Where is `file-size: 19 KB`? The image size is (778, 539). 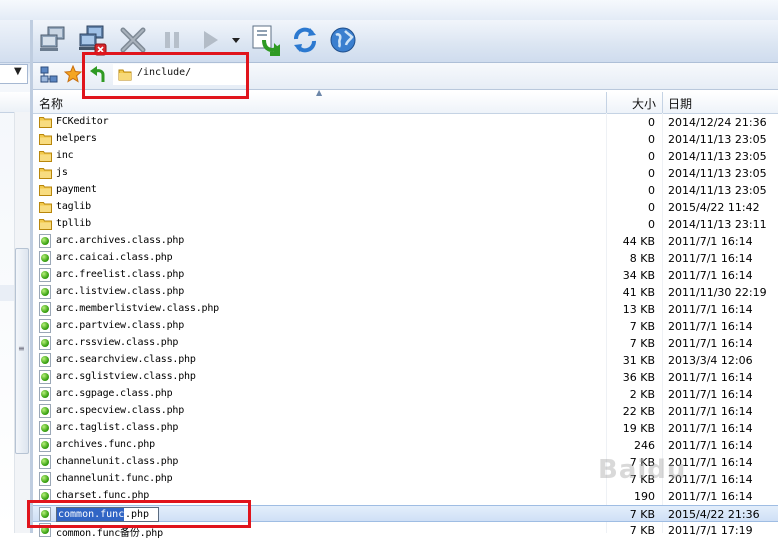 file-size: 19 KB is located at coordinates (638, 428).